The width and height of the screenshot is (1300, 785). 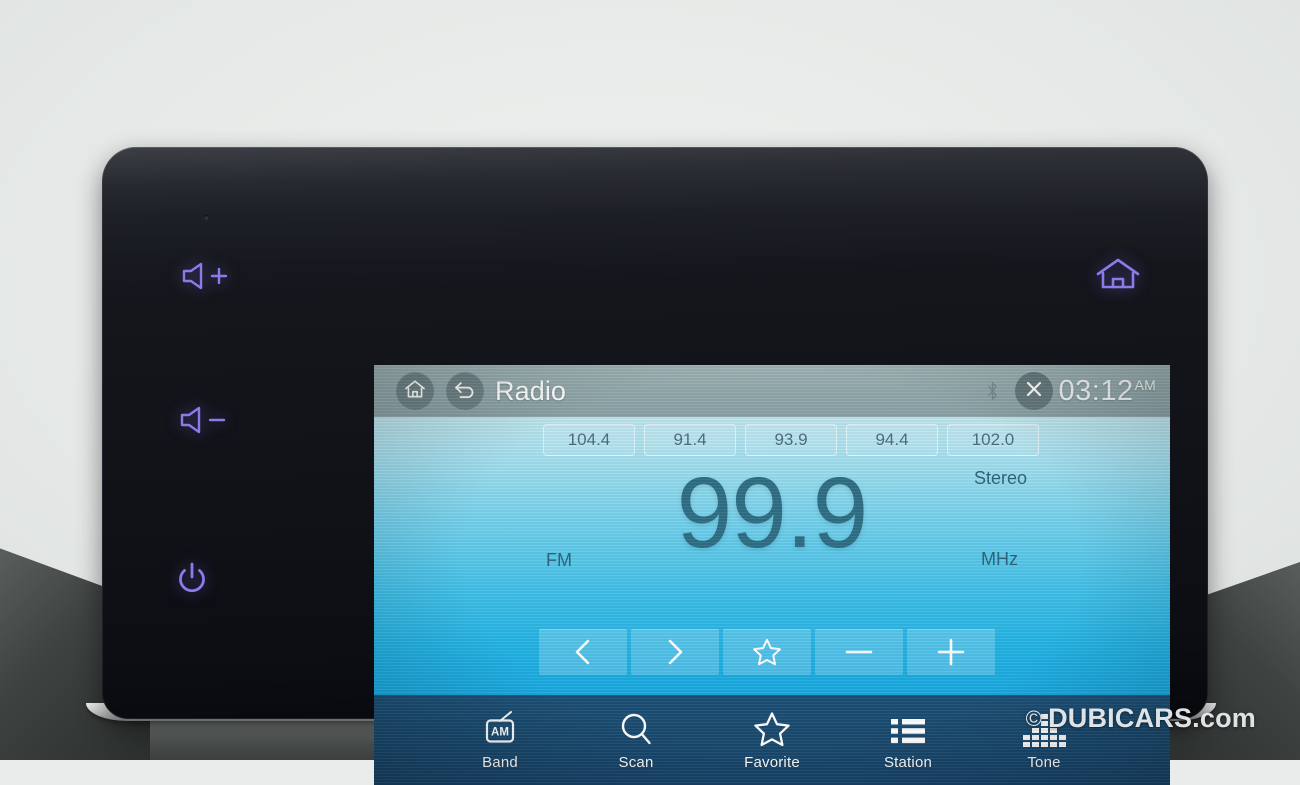 I want to click on preset-button: 104.4, so click(x=589, y=440).